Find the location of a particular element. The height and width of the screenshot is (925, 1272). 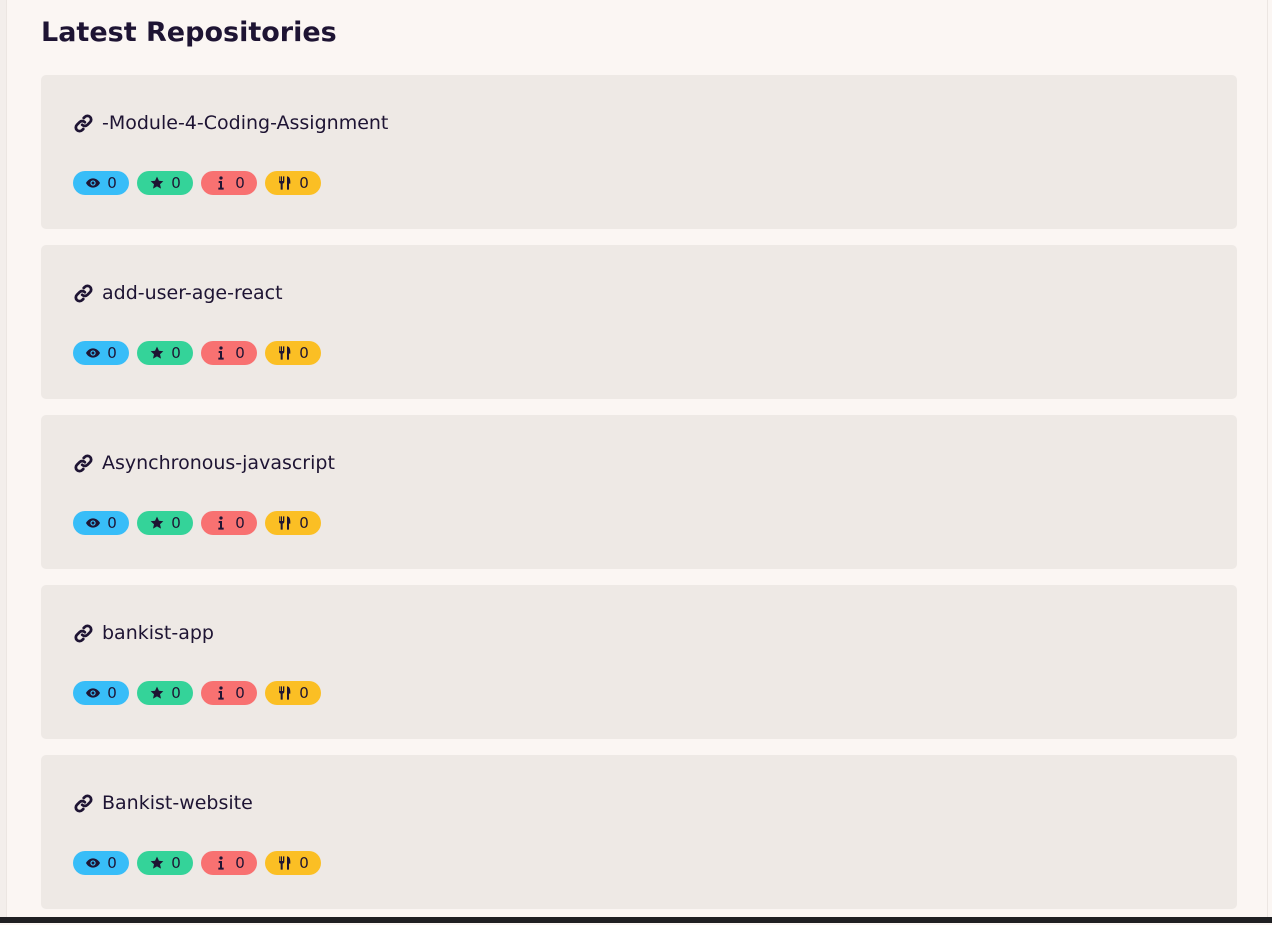

repo-link: Bankist-website is located at coordinates (163, 803).